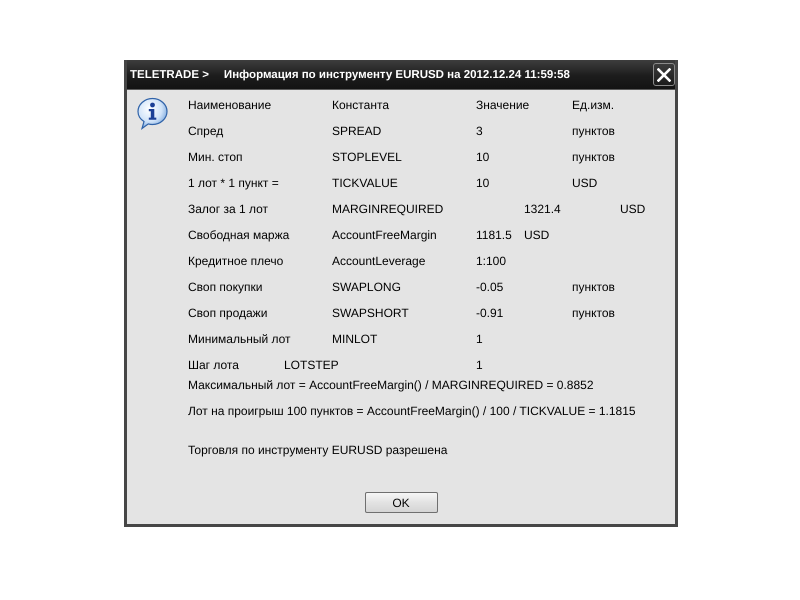  I want to click on table-cell: Спред, so click(206, 131).